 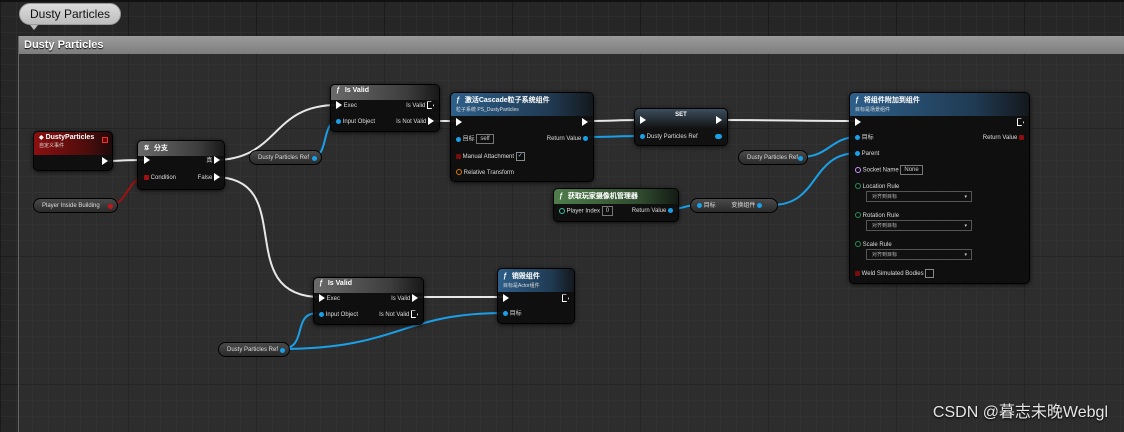 I want to click on attach-exec-out-pin, so click(x=1020, y=123).